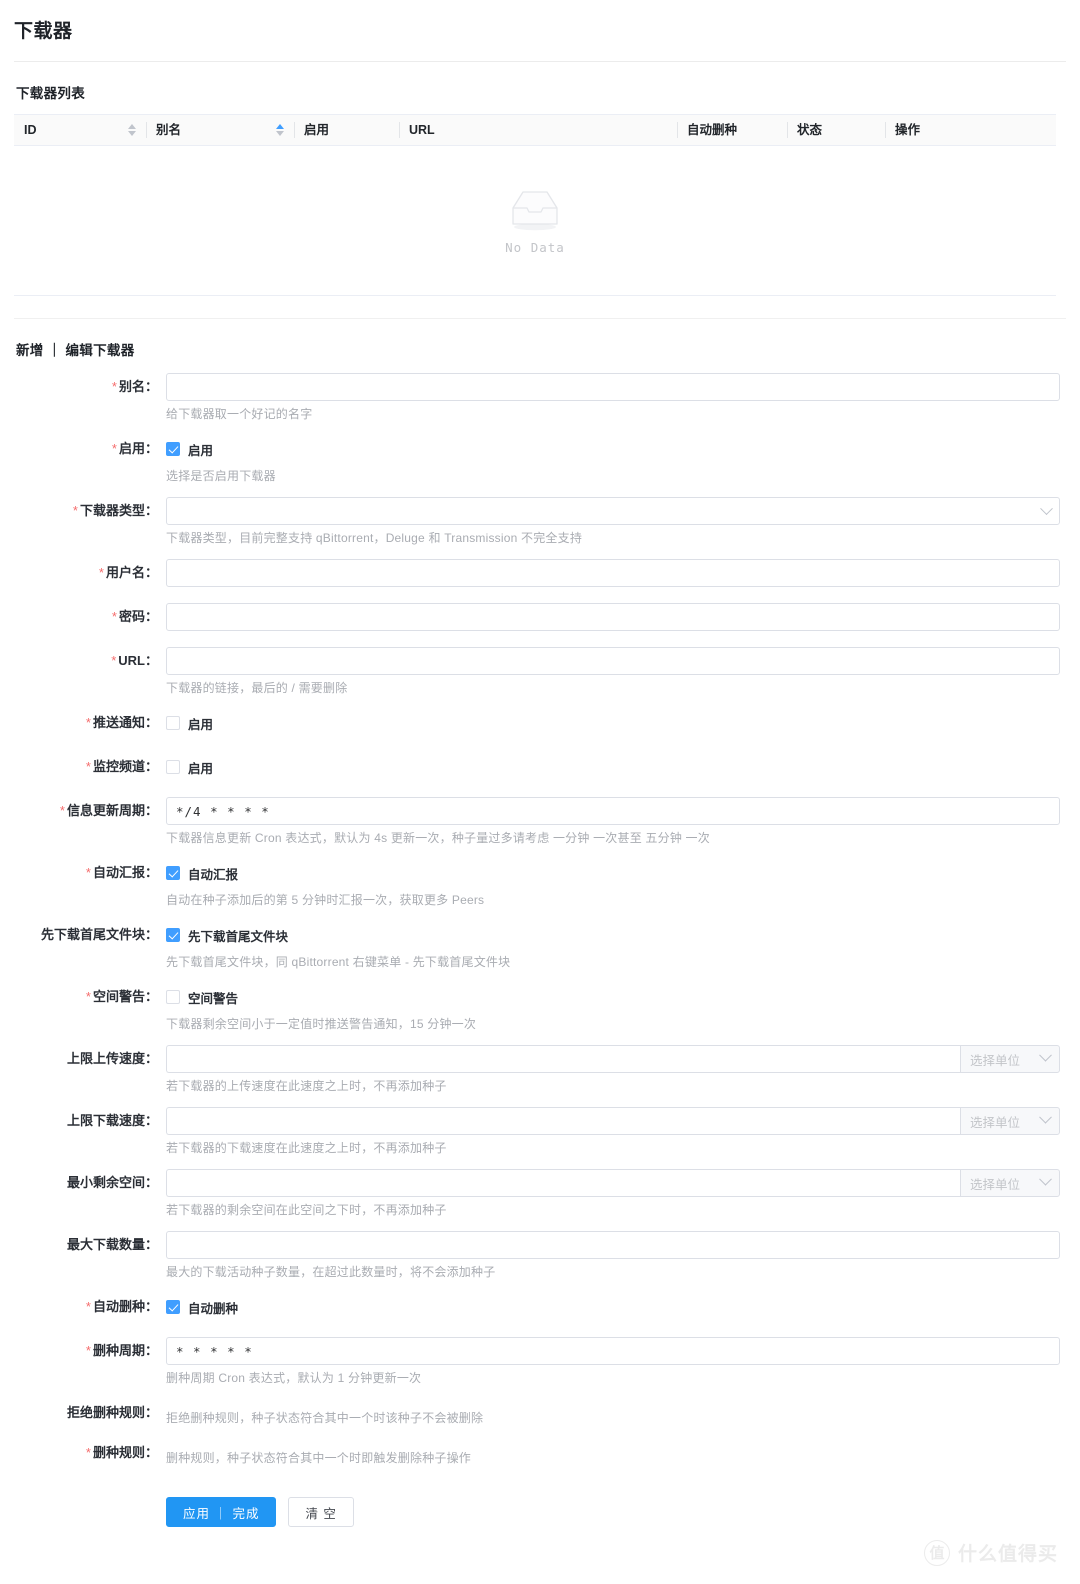  I want to click on max-upload-speed-input, so click(563, 1059).